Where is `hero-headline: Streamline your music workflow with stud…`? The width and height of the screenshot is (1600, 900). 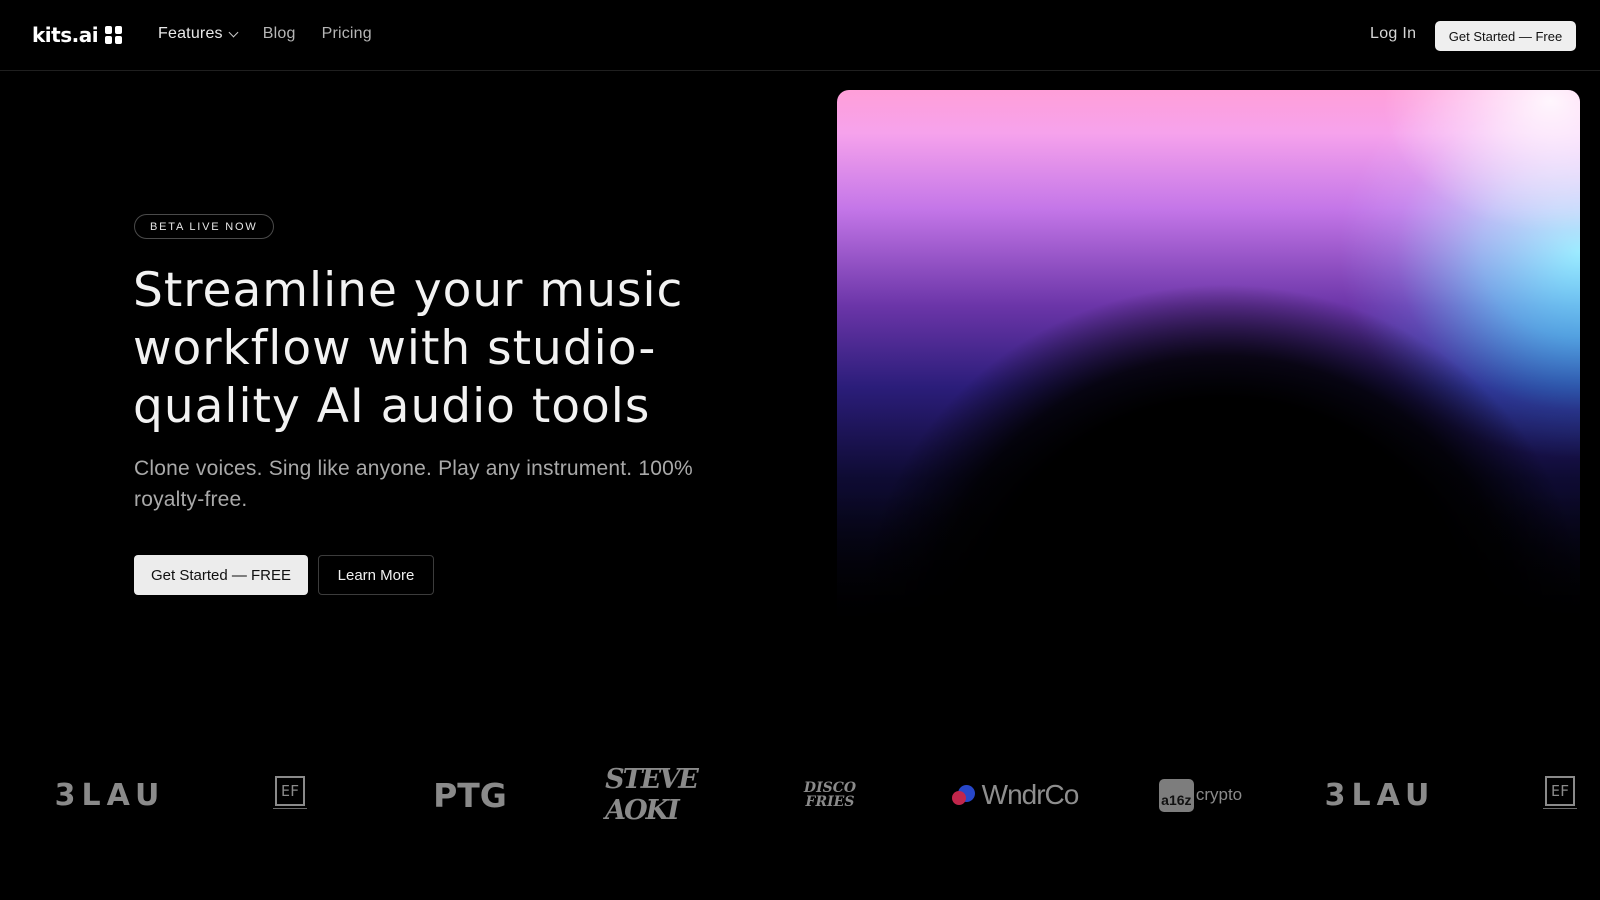
hero-headline: Streamline your music workflow with stud… is located at coordinates (408, 348).